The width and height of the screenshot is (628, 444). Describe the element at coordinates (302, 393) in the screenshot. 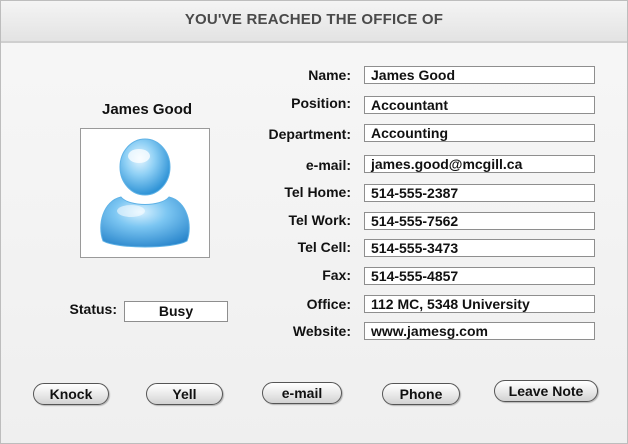

I see `email-button: e-mail` at that location.